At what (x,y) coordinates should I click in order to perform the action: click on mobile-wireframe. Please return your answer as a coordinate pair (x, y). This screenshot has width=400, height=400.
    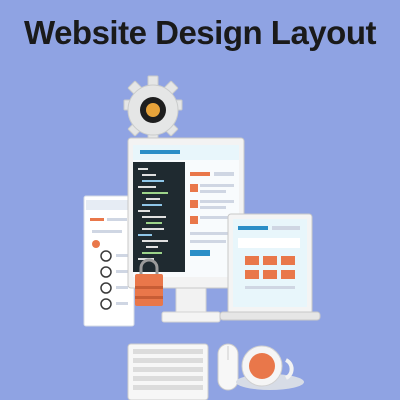
    Looking at the image, I should click on (109, 261).